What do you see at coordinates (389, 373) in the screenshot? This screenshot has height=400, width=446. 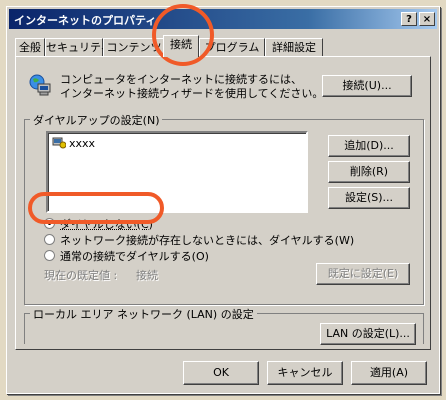 I see `apply-button: 適用(A)` at bounding box center [389, 373].